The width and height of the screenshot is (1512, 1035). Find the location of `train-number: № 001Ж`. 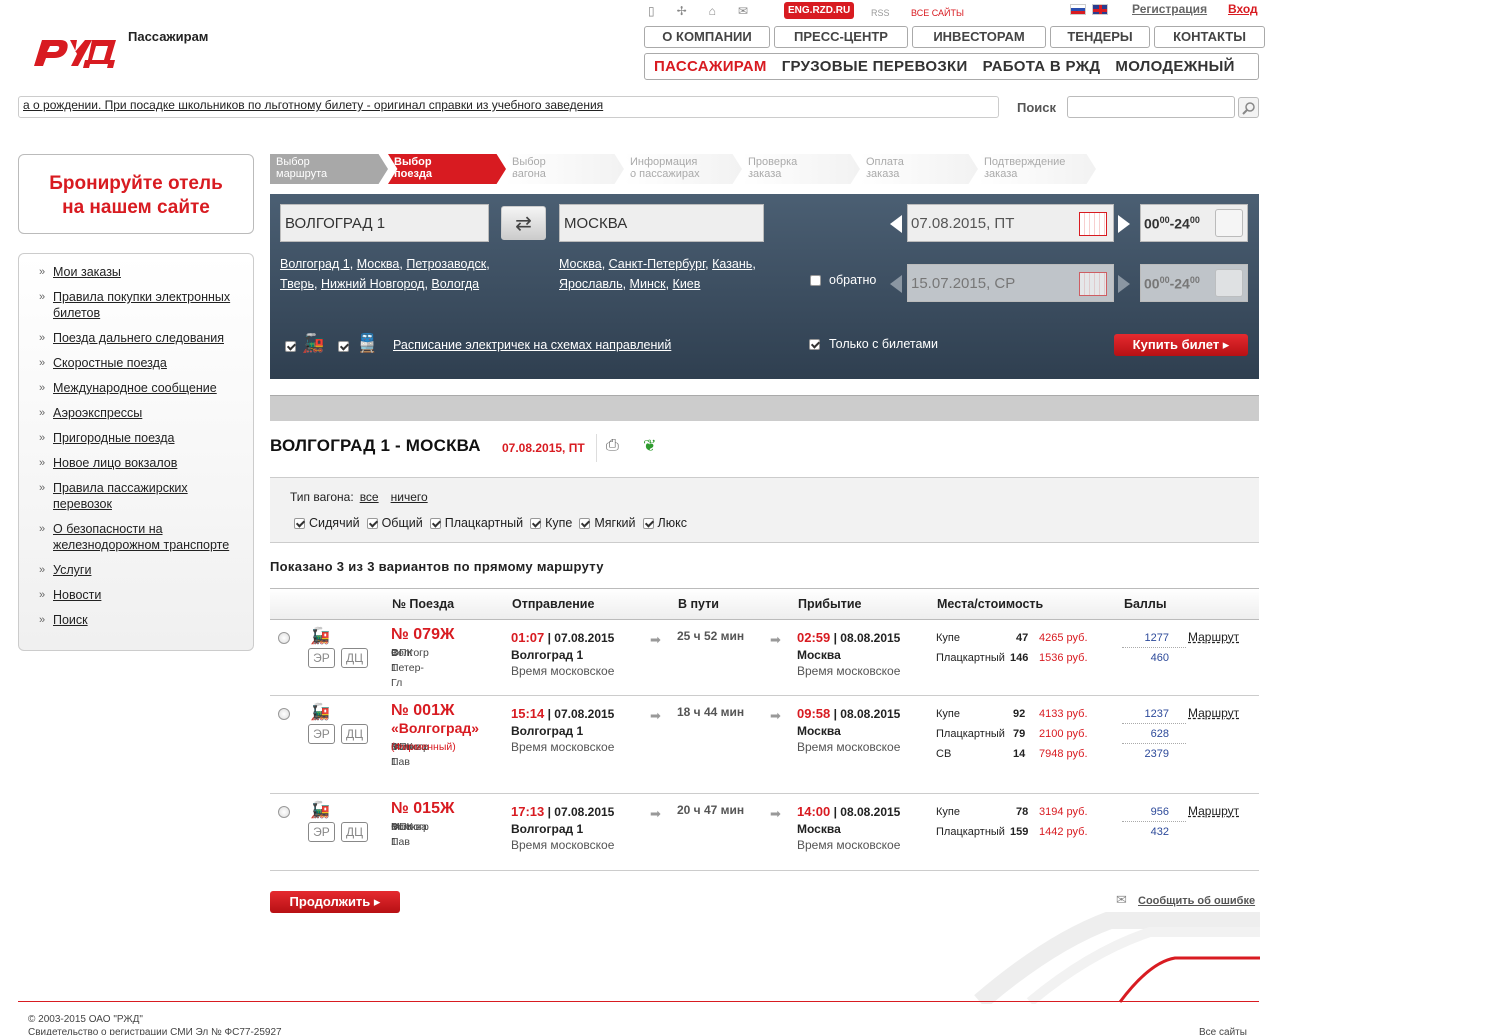

train-number: № 001Ж is located at coordinates (422, 711).